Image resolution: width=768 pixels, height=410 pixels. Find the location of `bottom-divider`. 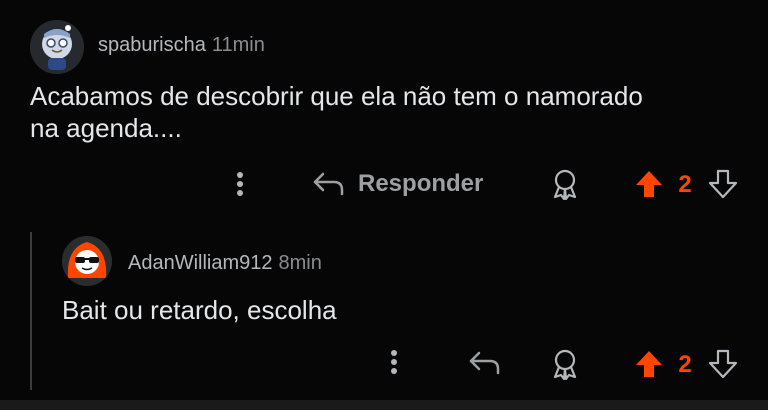

bottom-divider is located at coordinates (384, 405).